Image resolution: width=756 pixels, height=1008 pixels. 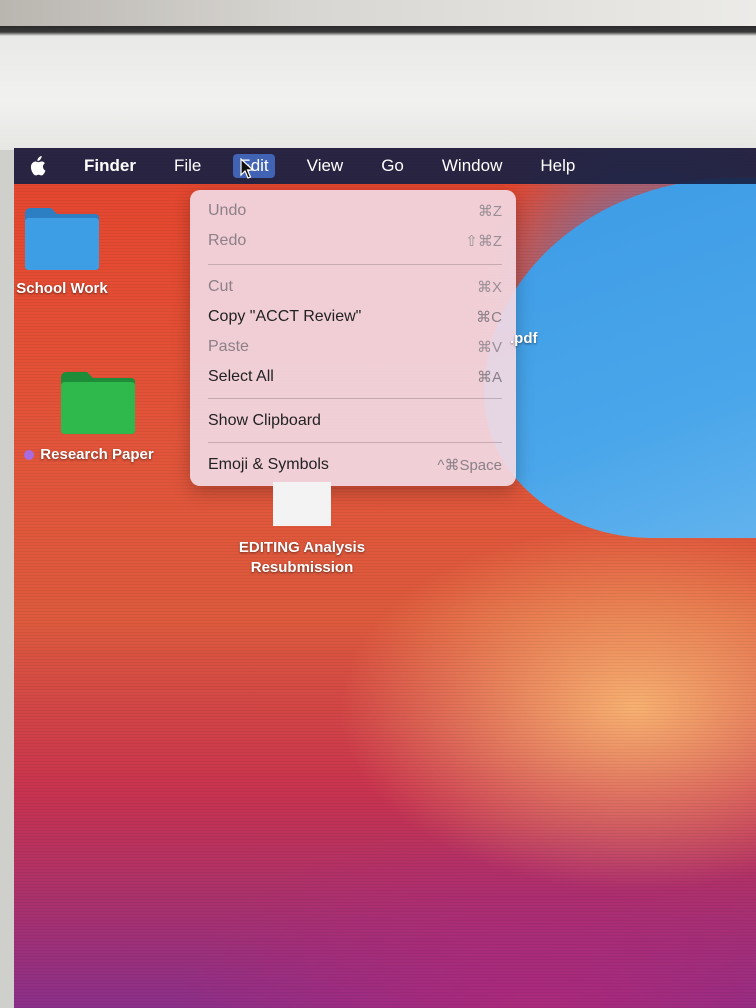 I want to click on menu-item-undo: Undo ⌘Z, so click(x=355, y=211).